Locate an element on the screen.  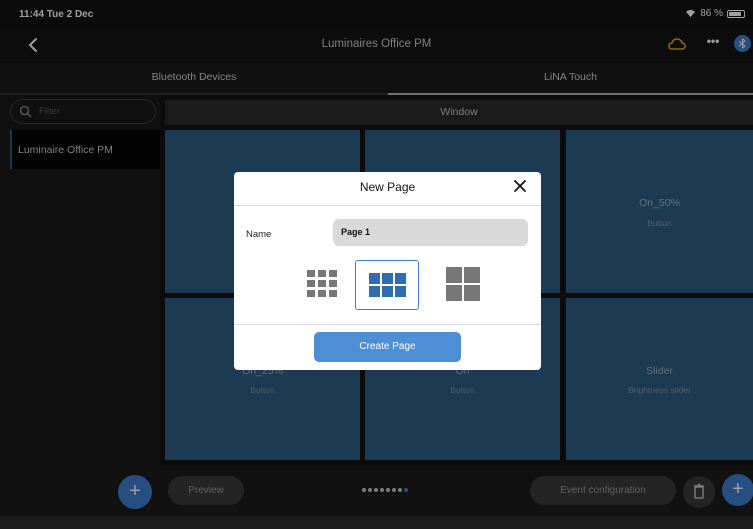
layout-option-3x3 is located at coordinates (322, 285).